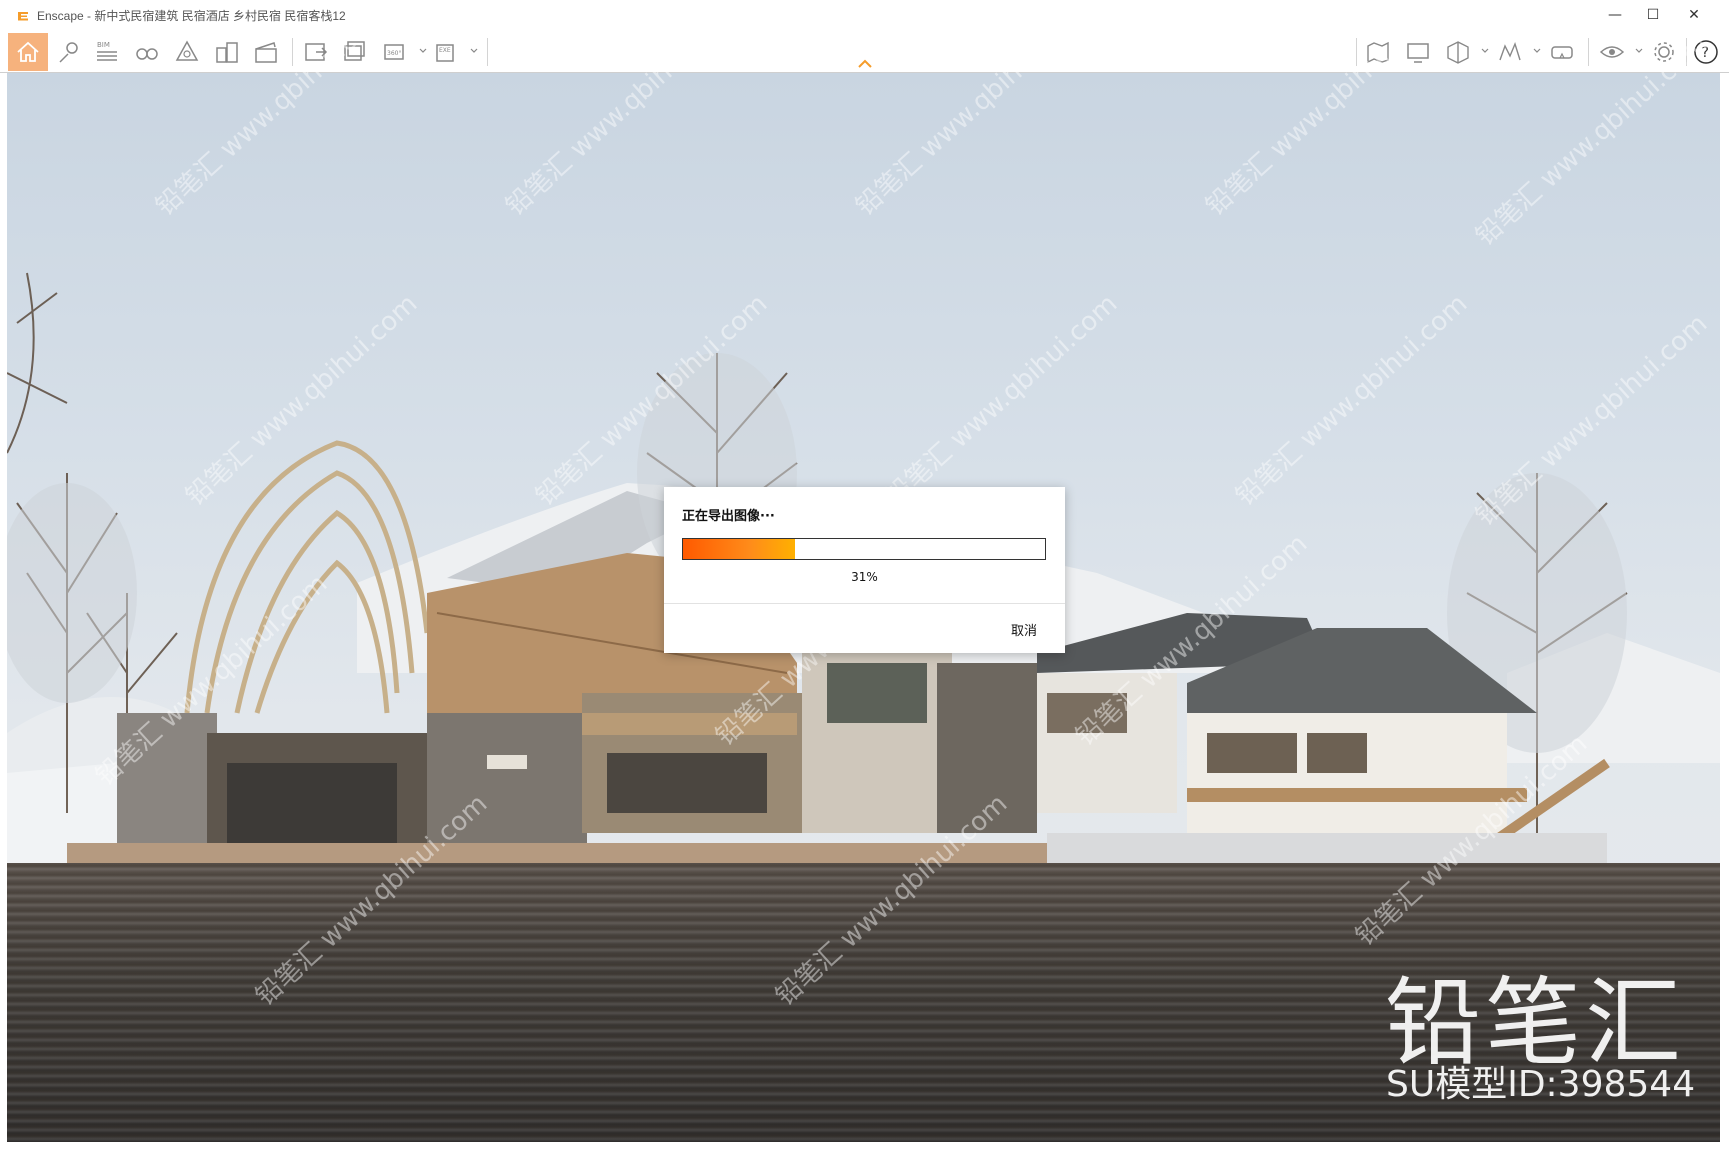 The image size is (1729, 1151). What do you see at coordinates (1024, 629) in the screenshot?
I see `cancel-button: 取消` at bounding box center [1024, 629].